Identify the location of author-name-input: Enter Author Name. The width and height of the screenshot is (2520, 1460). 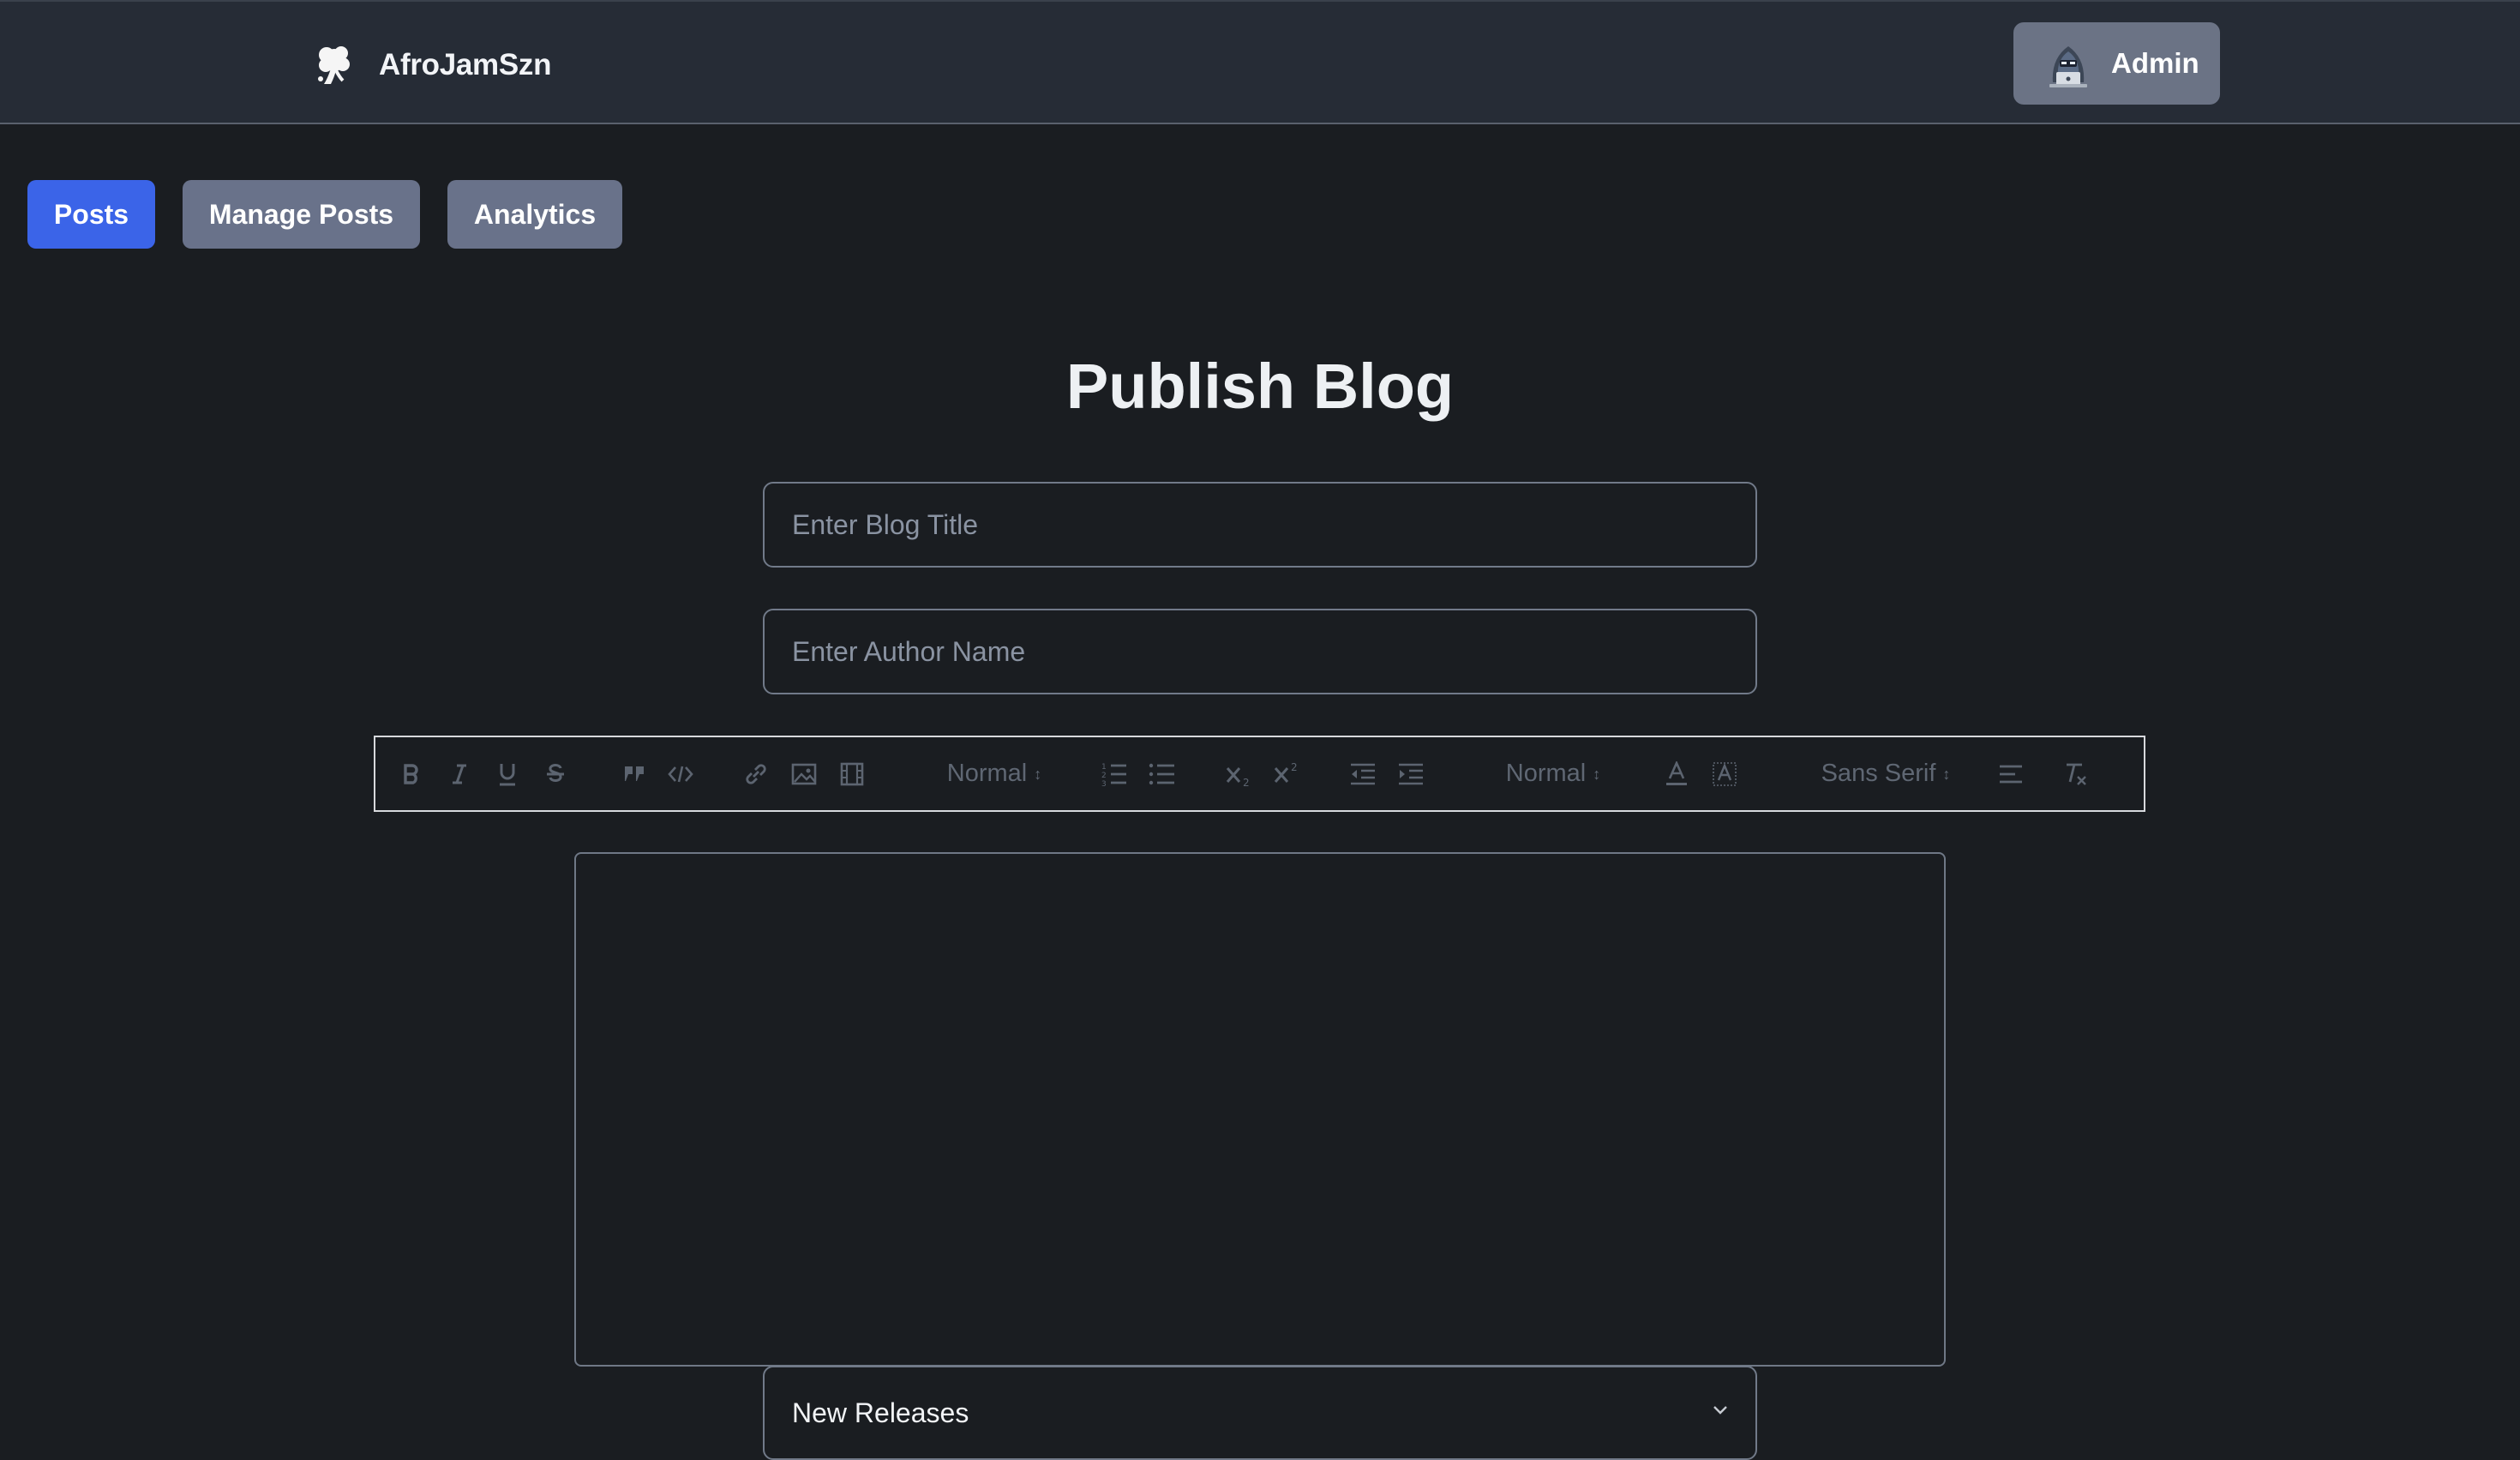
(1260, 652).